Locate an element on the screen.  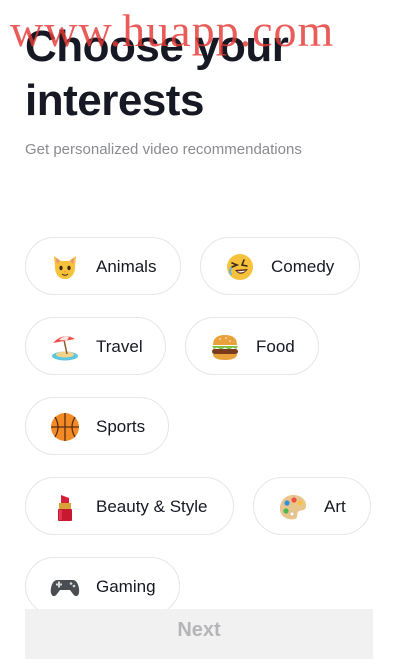
interest-chip-comedy: Comedy is located at coordinates (280, 266).